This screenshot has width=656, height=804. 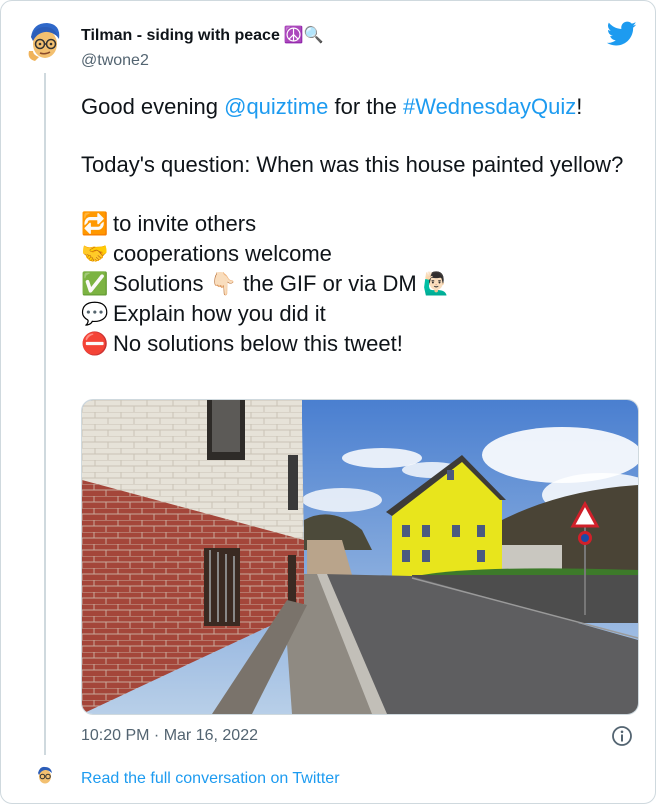 I want to click on info-icon, so click(x=622, y=736).